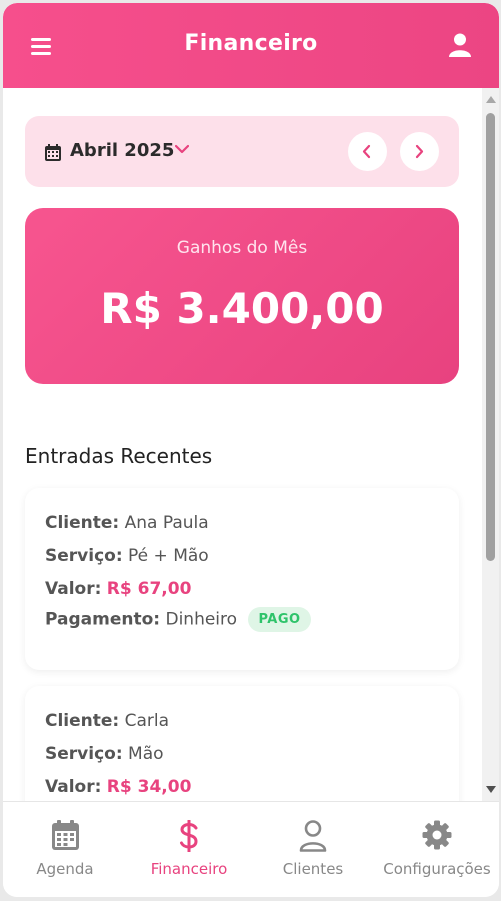 The width and height of the screenshot is (501, 901). I want to click on chevron-left-icon, so click(366, 151).